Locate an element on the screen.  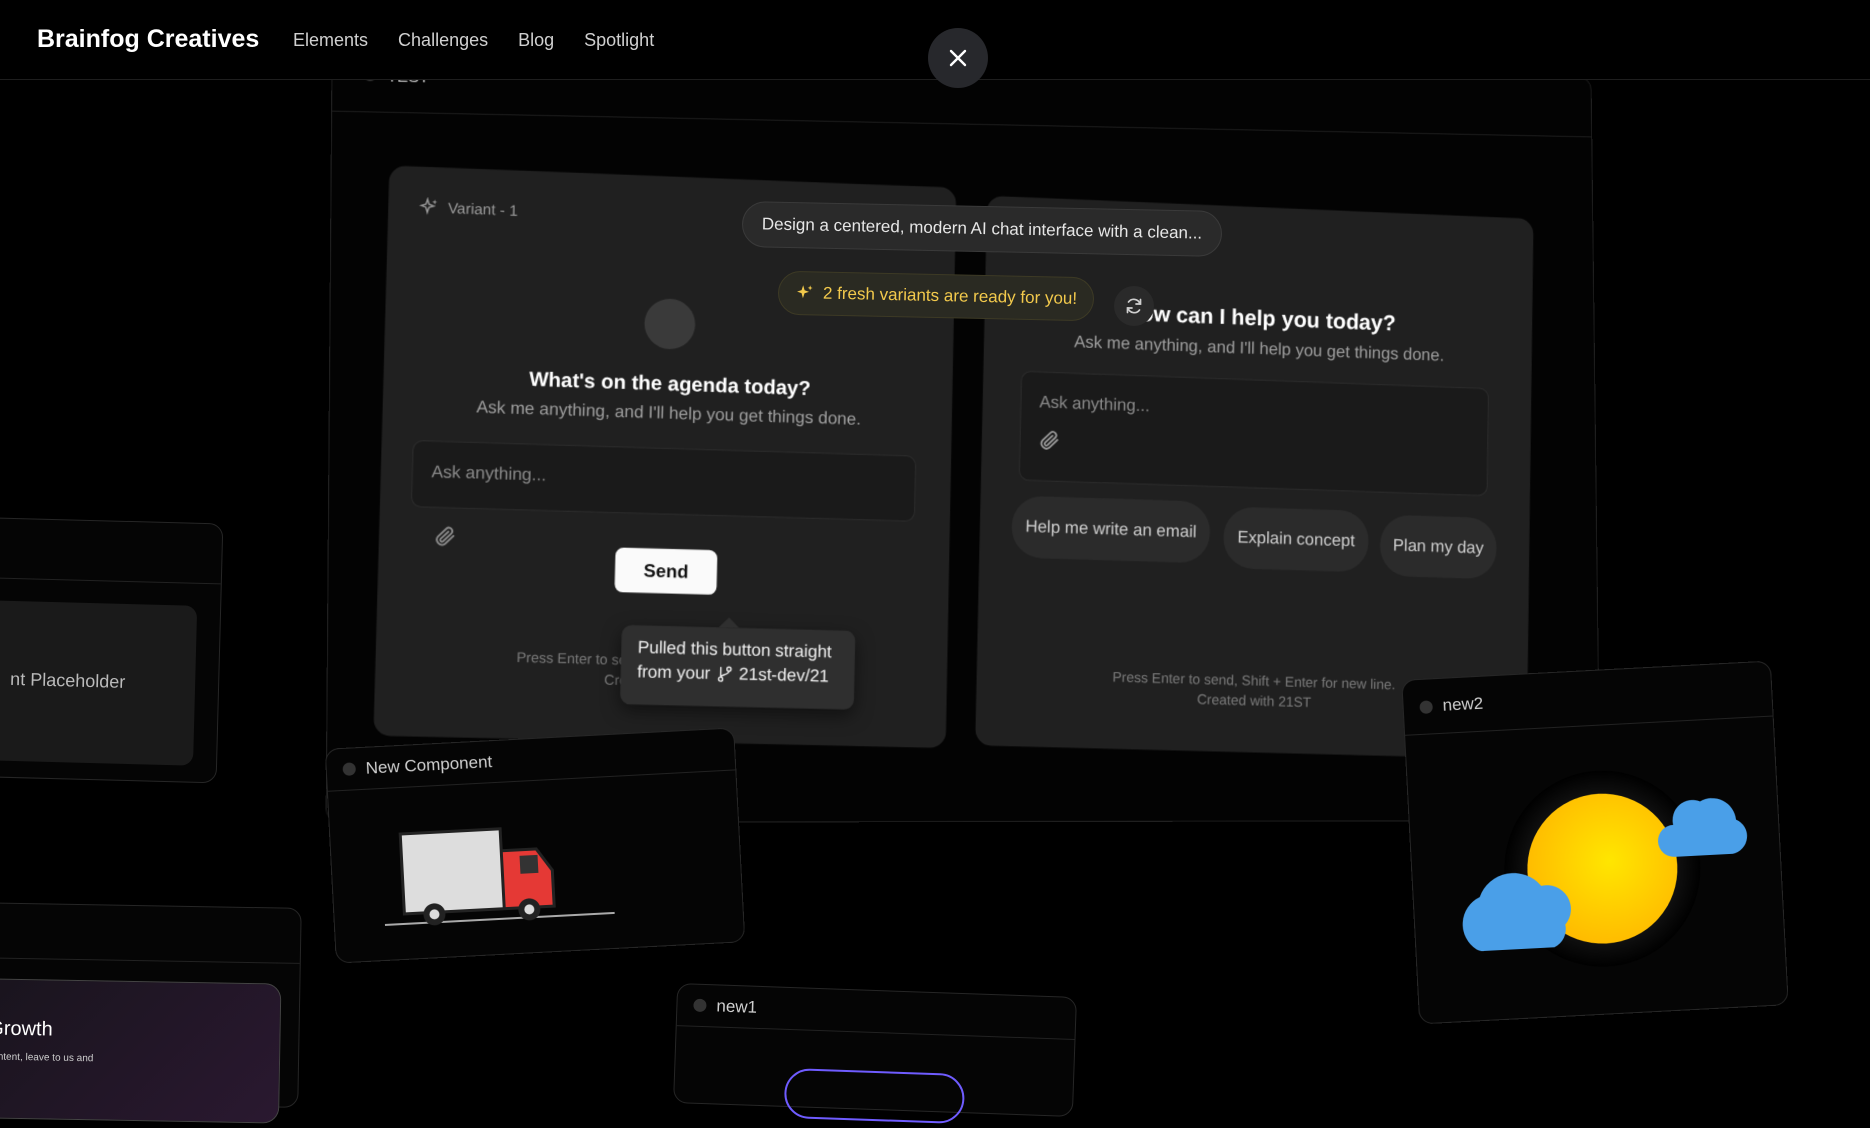
send-button: Send is located at coordinates (666, 571).